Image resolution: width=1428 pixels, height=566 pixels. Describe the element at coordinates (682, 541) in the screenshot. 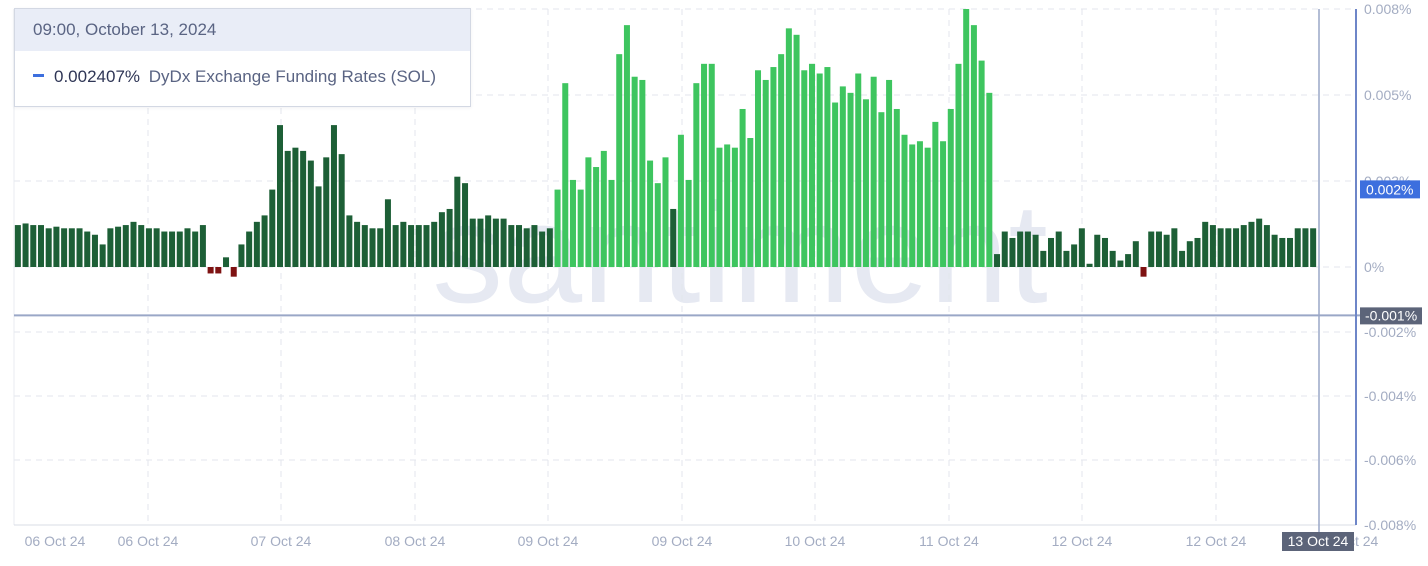

I see `x-tick-label: 09 Oct 24` at that location.